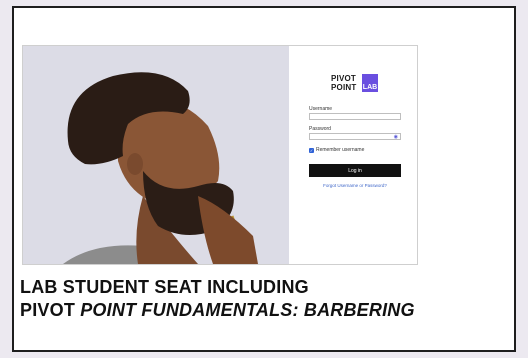  Describe the element at coordinates (320, 129) in the screenshot. I see `password-label: Password` at that location.